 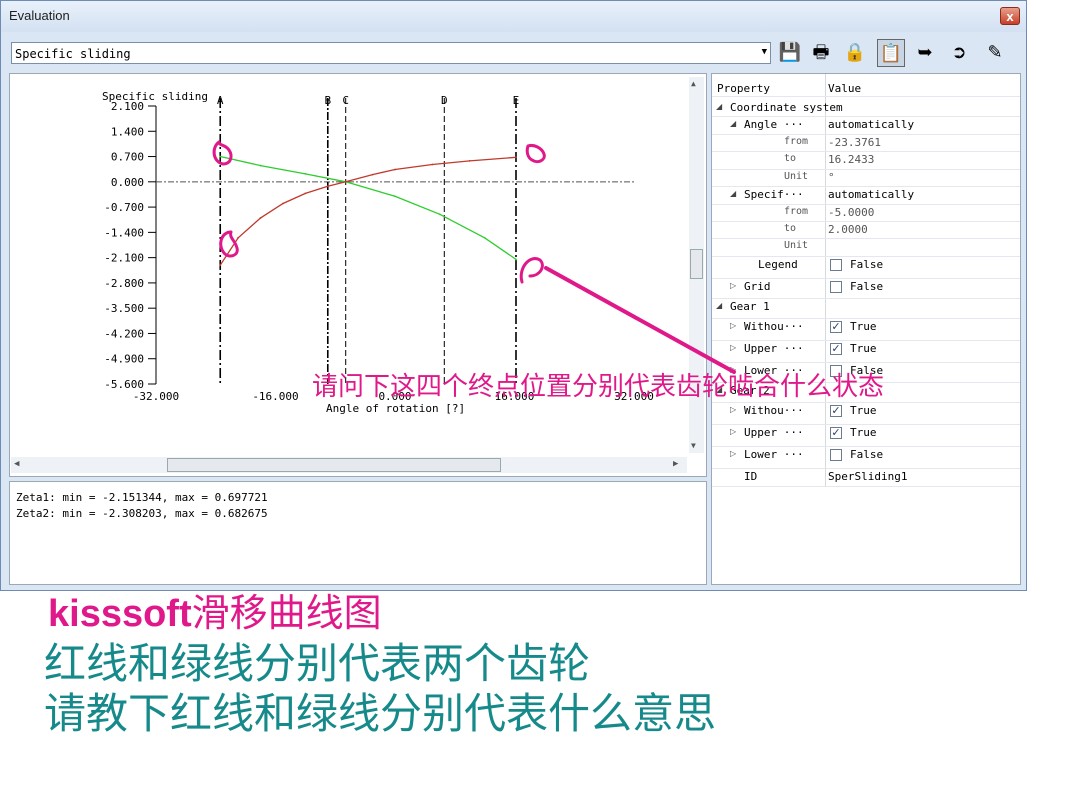 I want to click on property-row: ◢ Coordinate system, so click(x=866, y=108).